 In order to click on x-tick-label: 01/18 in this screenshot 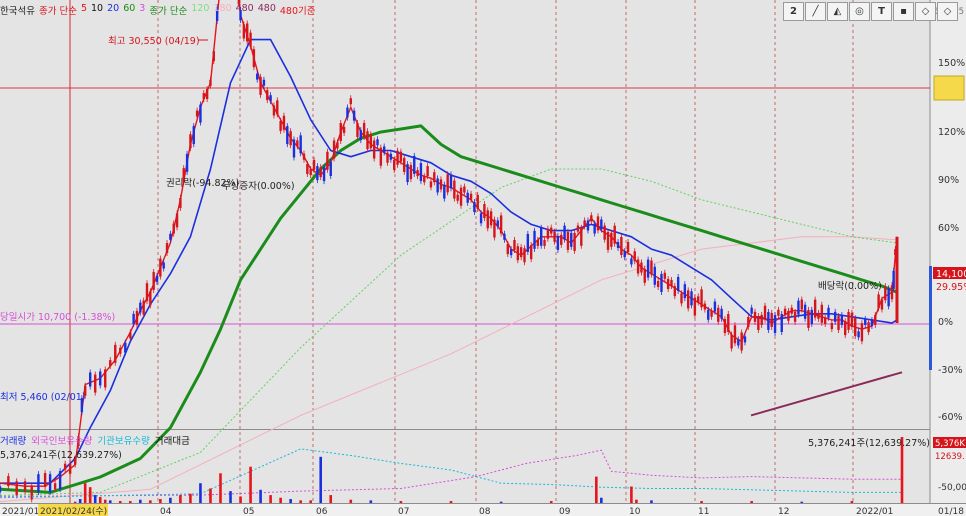, I will do `click(951, 511)`.